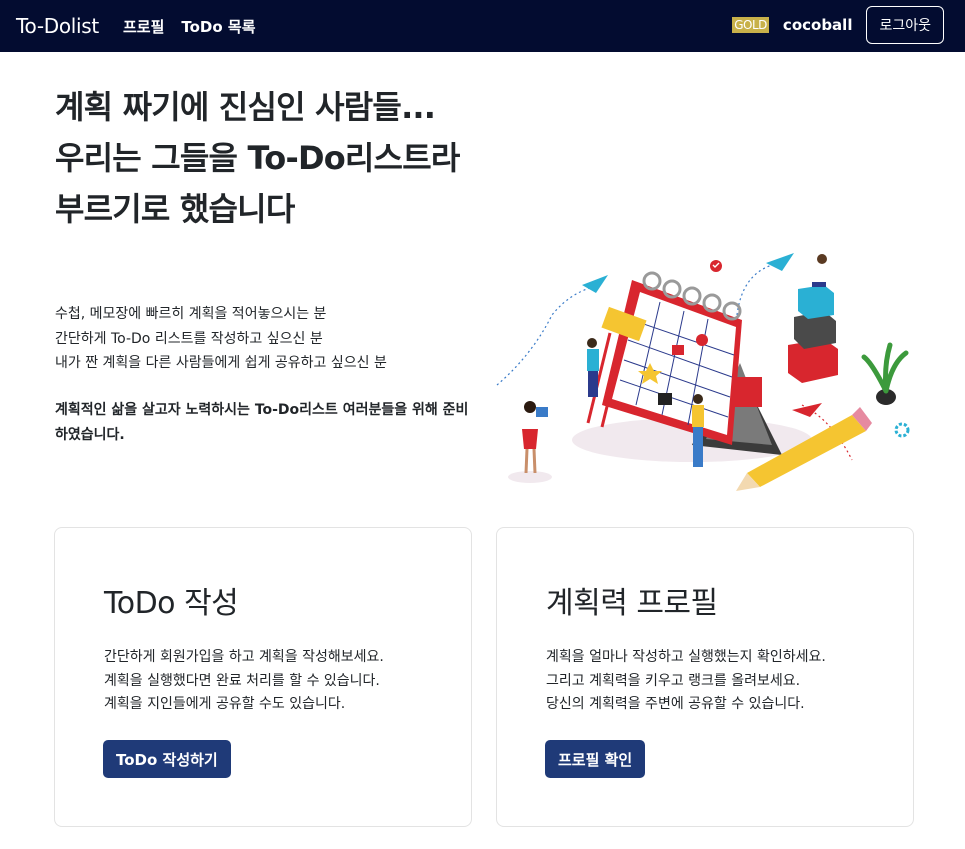 The image size is (965, 849). I want to click on card-title: 계획력 프로필, so click(632, 603).